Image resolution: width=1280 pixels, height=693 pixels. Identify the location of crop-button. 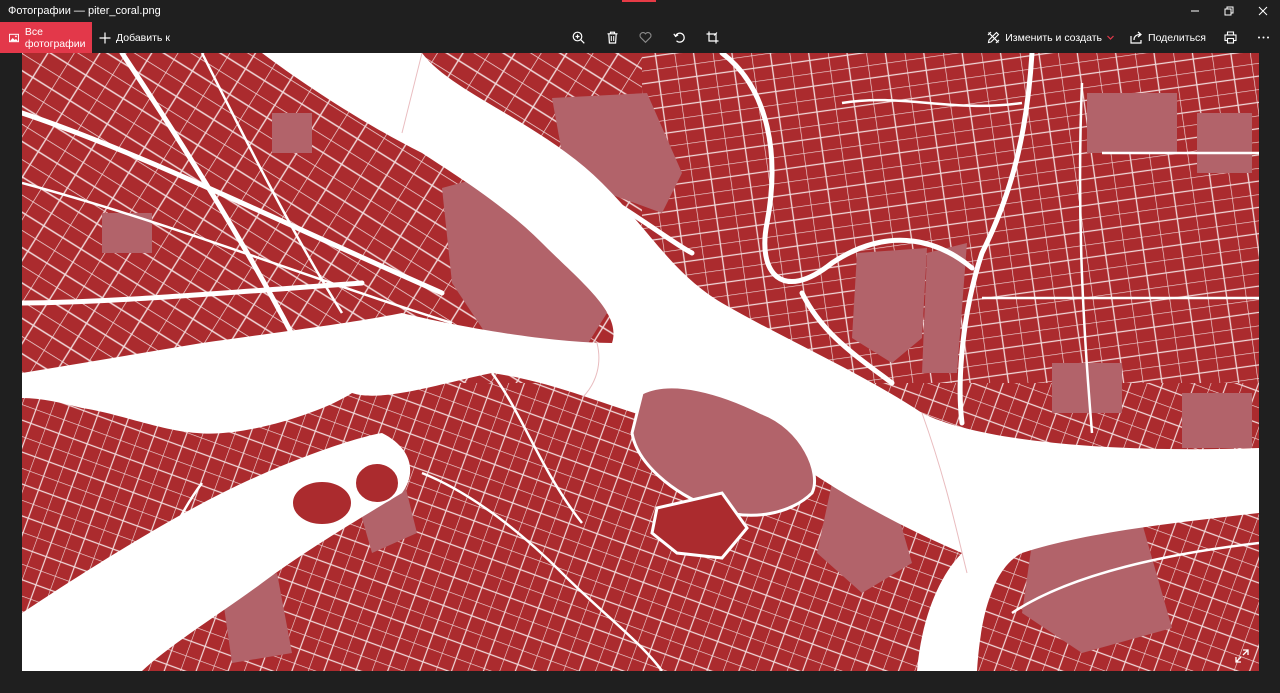
(713, 37).